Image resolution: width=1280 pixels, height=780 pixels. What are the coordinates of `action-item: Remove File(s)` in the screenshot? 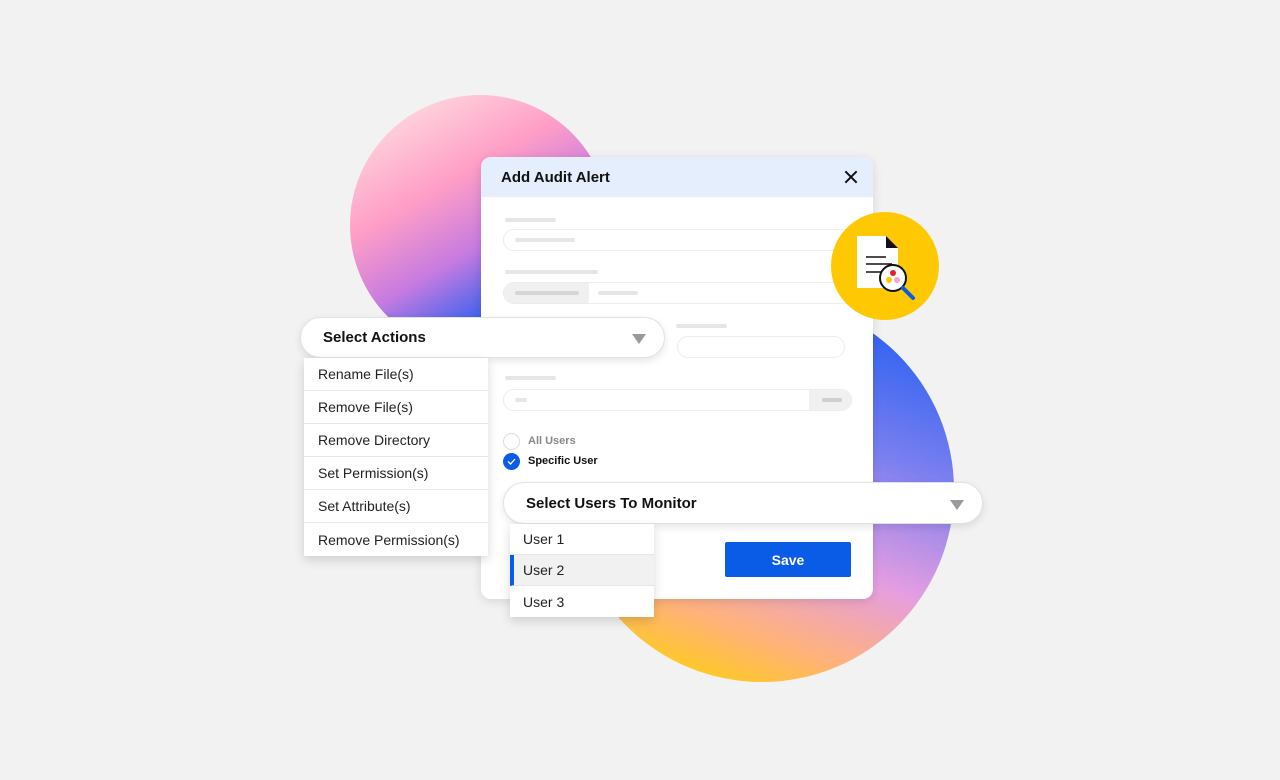 It's located at (396, 407).